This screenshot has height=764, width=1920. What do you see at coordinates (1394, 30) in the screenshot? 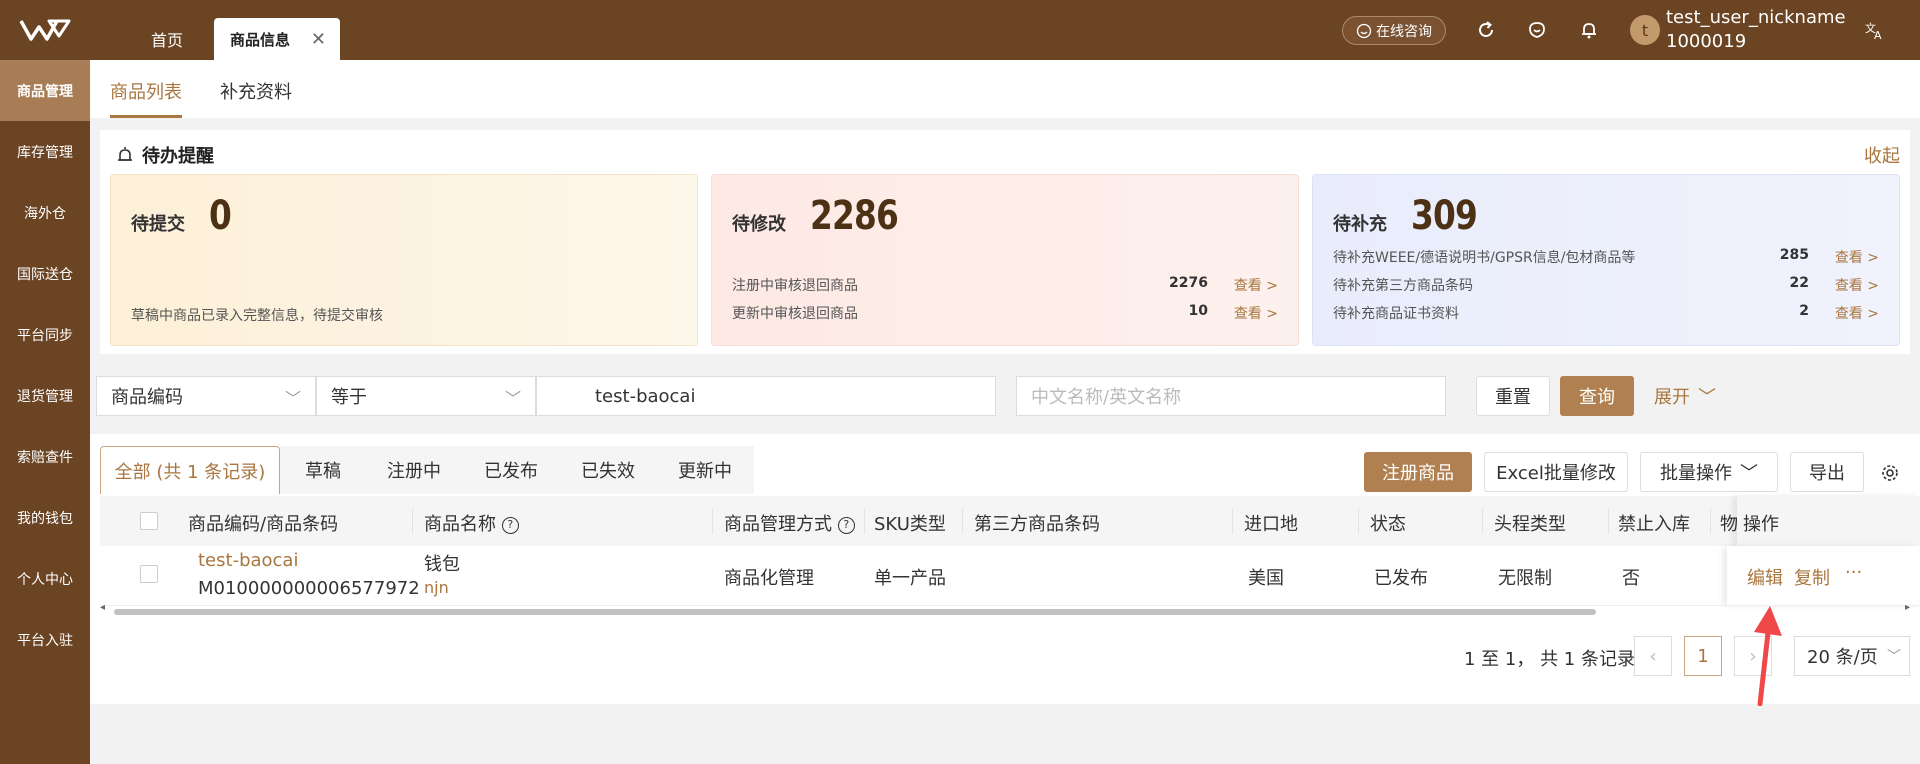
I see `online-consult-button: 在线咨询` at bounding box center [1394, 30].